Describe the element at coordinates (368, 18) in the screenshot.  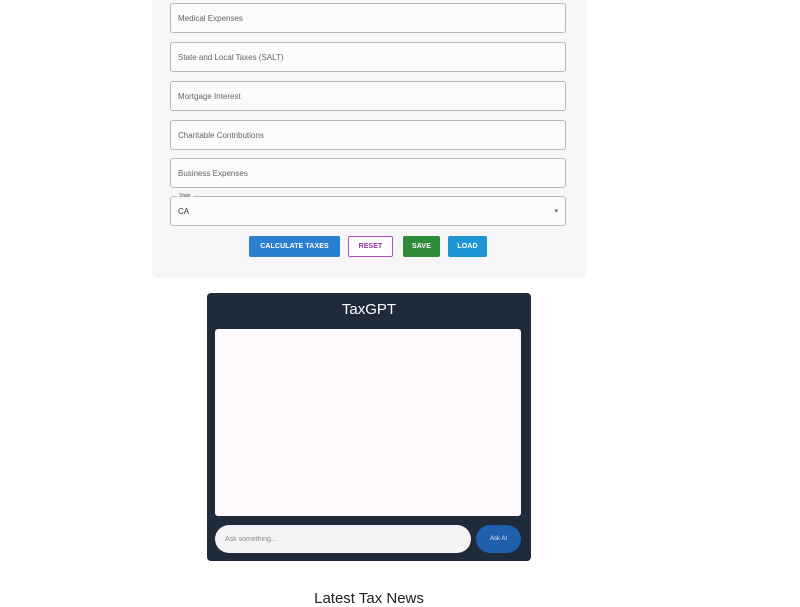
I see `medical-expenses-field: Medical Expenses` at that location.